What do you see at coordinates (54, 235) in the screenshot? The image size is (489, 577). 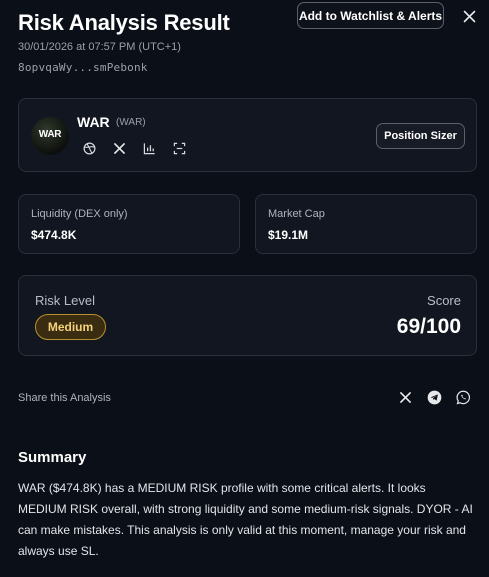 I see `liquidity-value: $474.8K` at bounding box center [54, 235].